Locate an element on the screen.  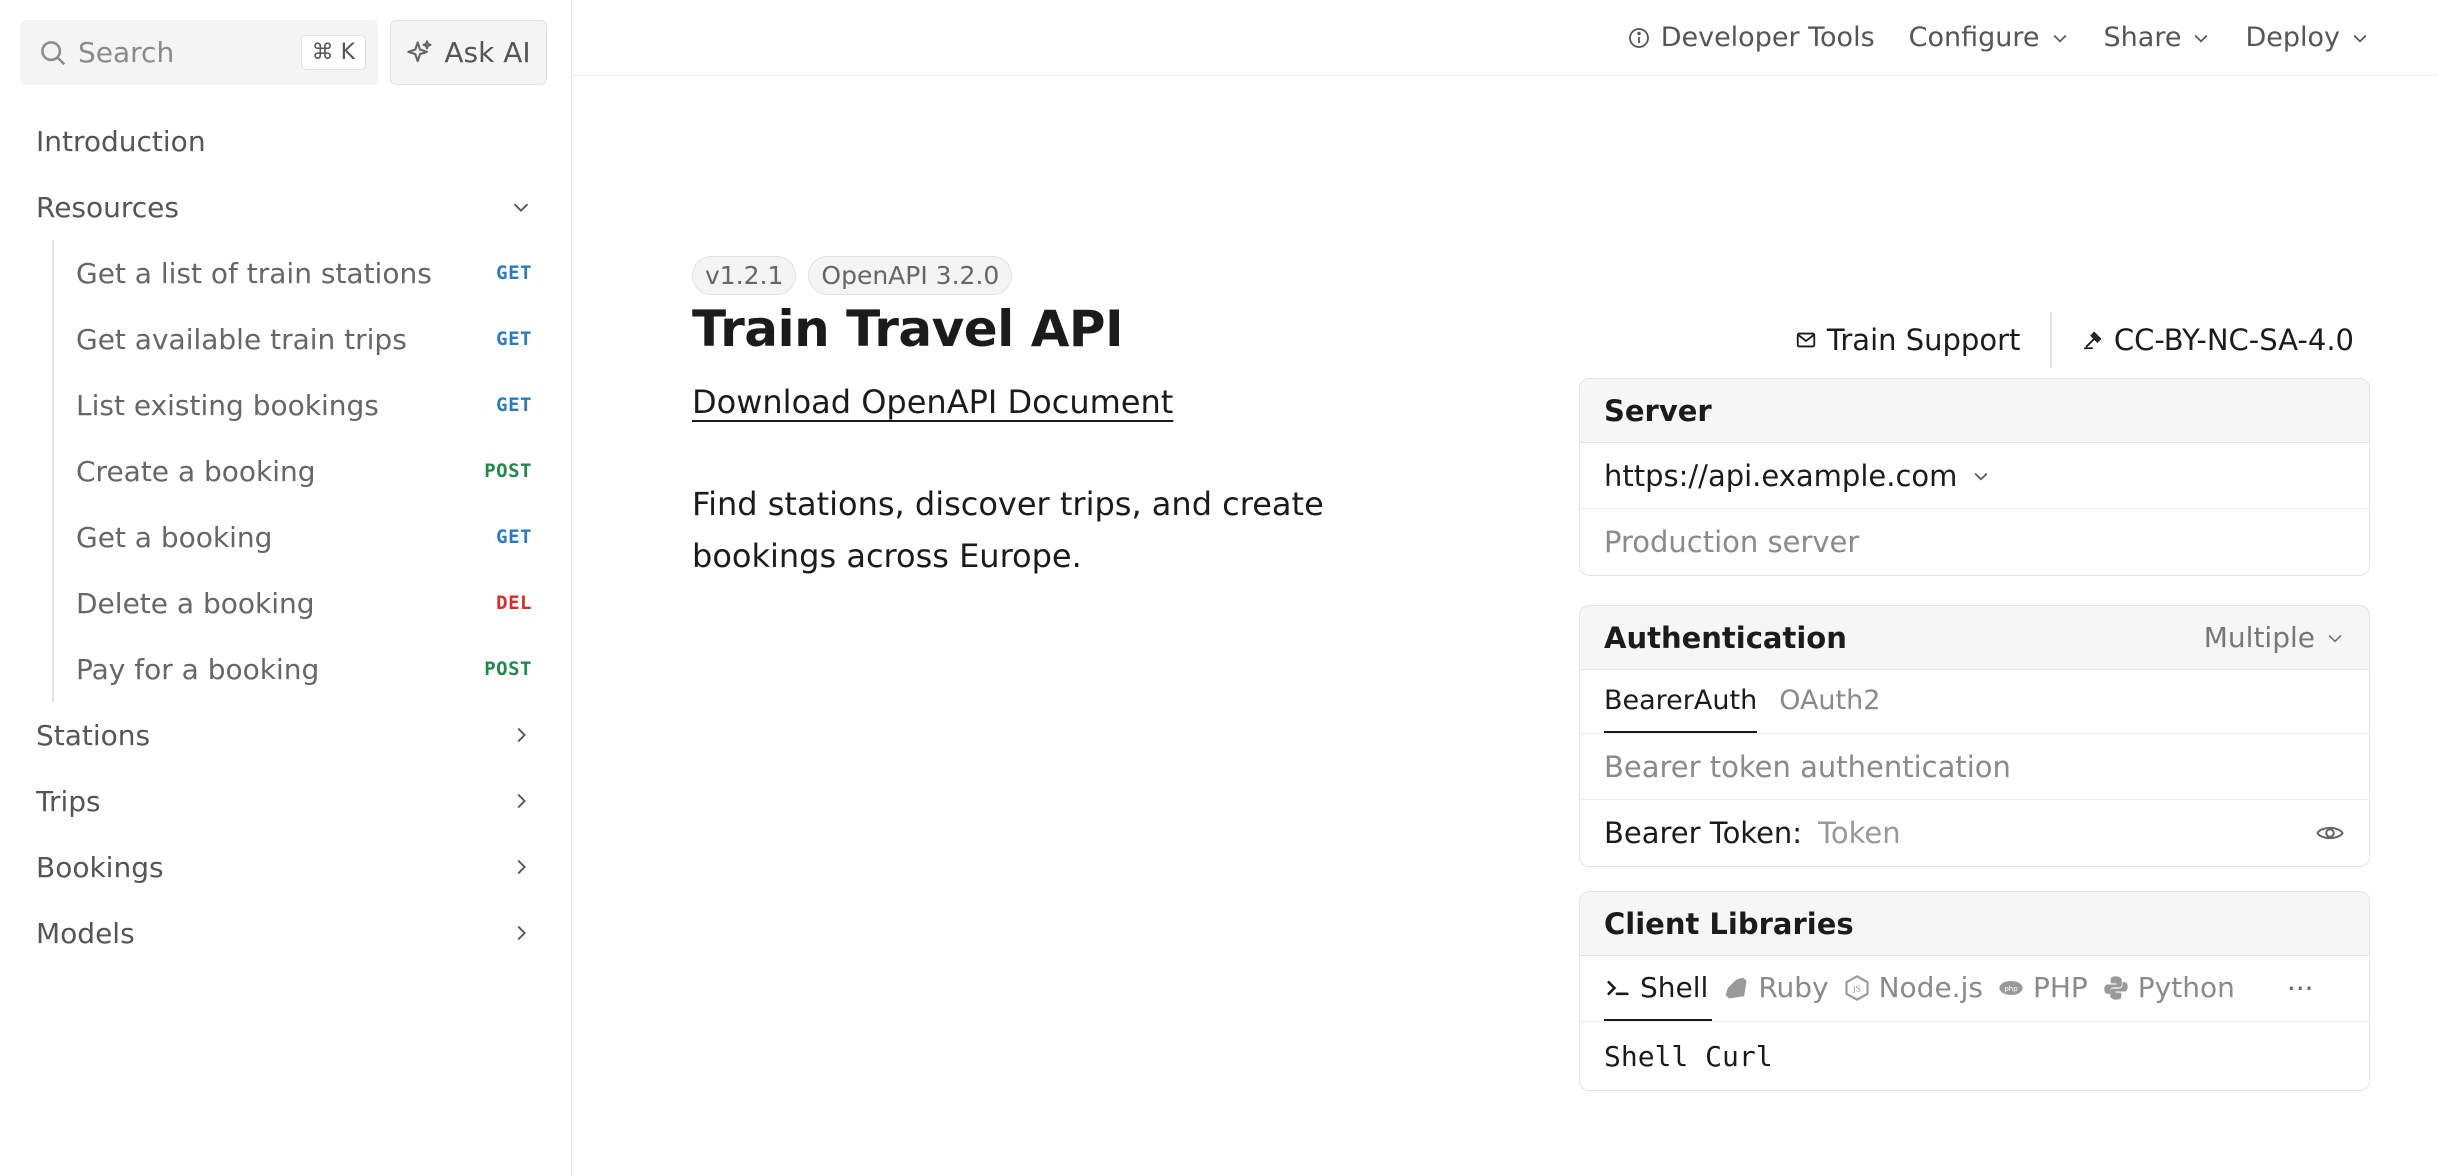
sidebar-item-label: Pay for a booking is located at coordinates (198, 669).